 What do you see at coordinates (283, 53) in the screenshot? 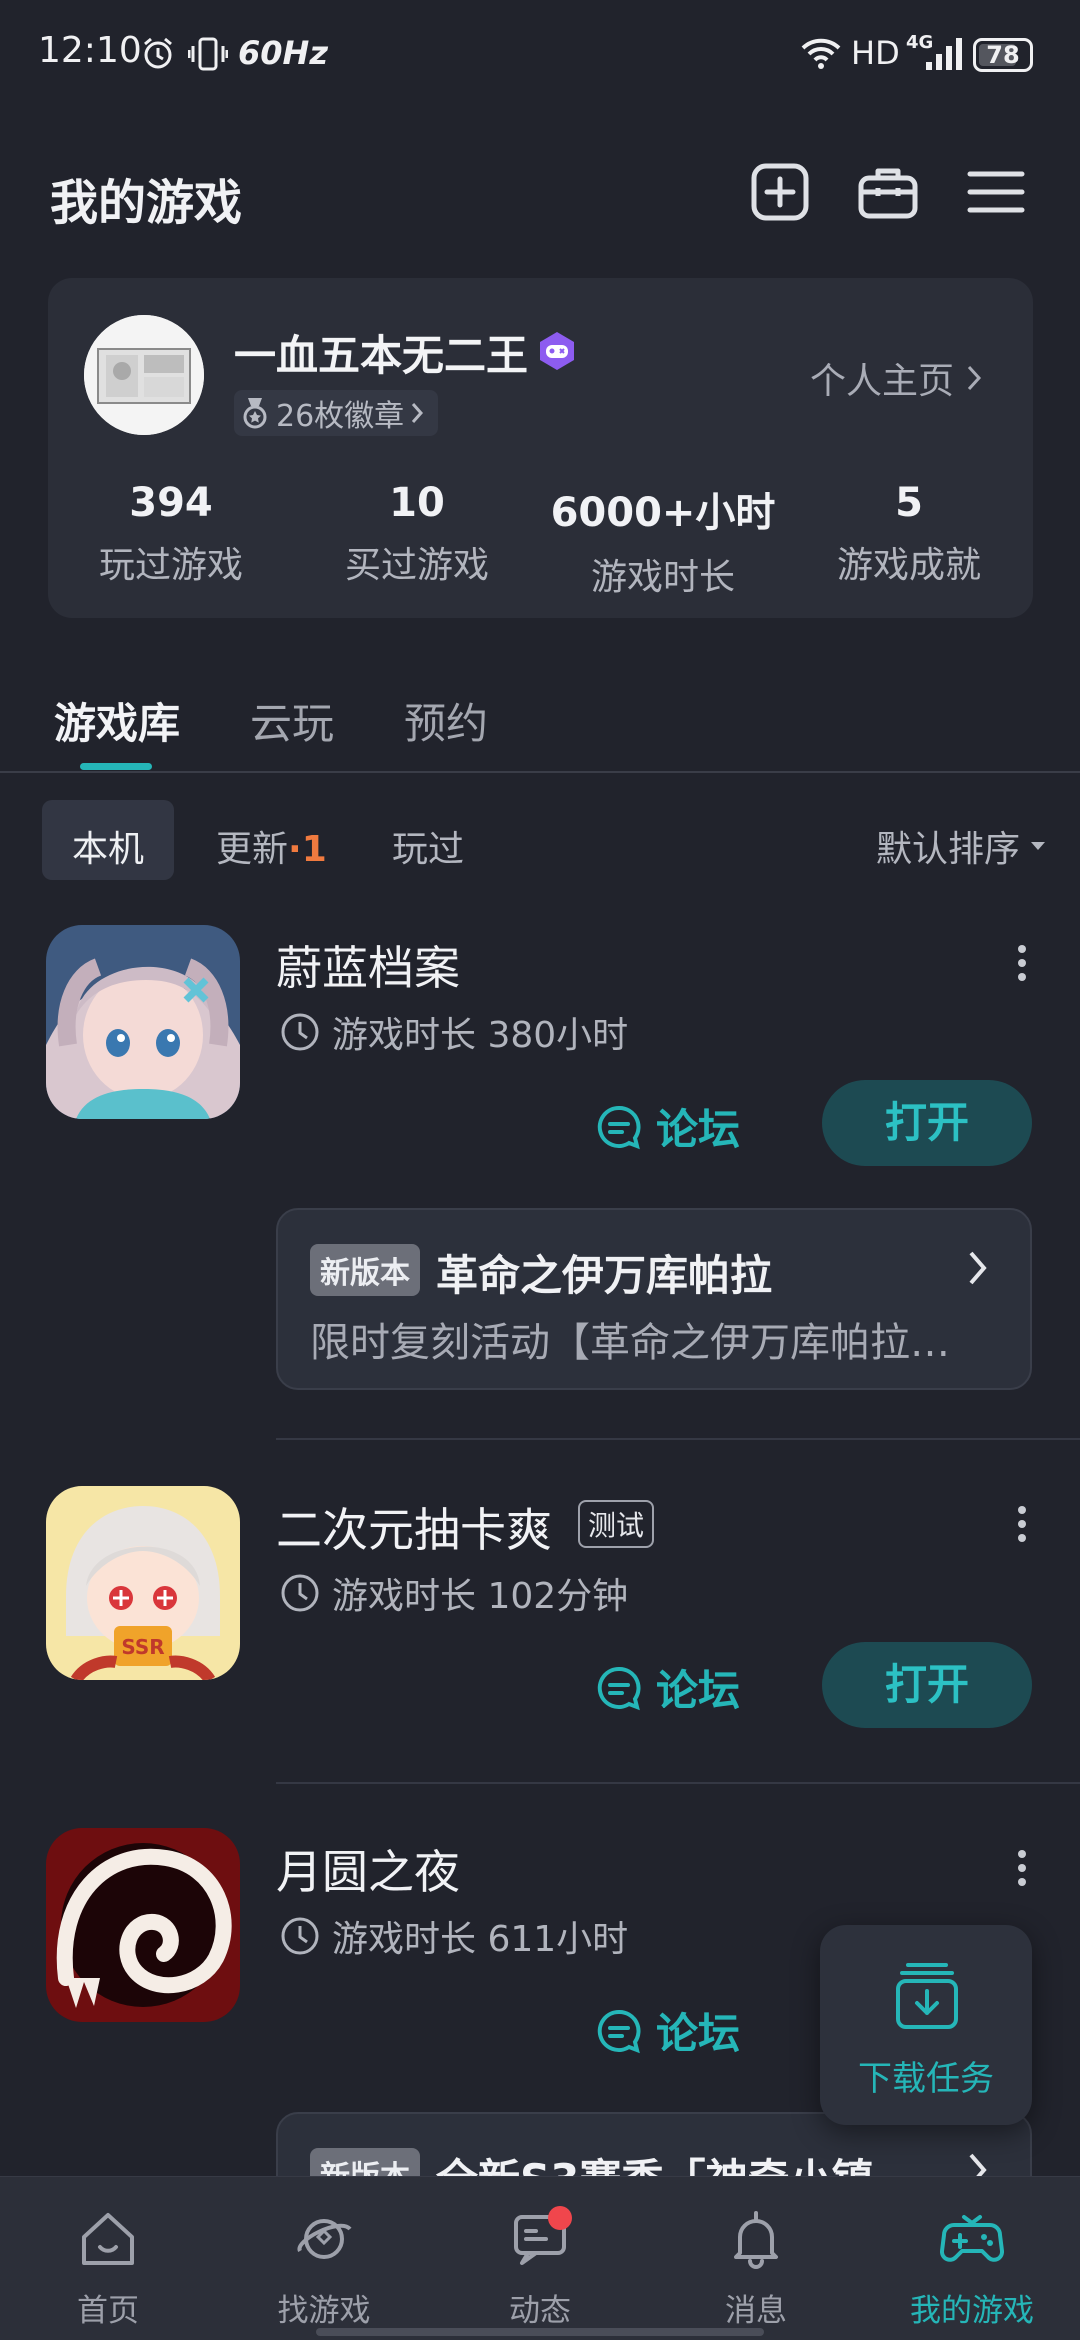
I see `refresh-rate: 60Hz` at bounding box center [283, 53].